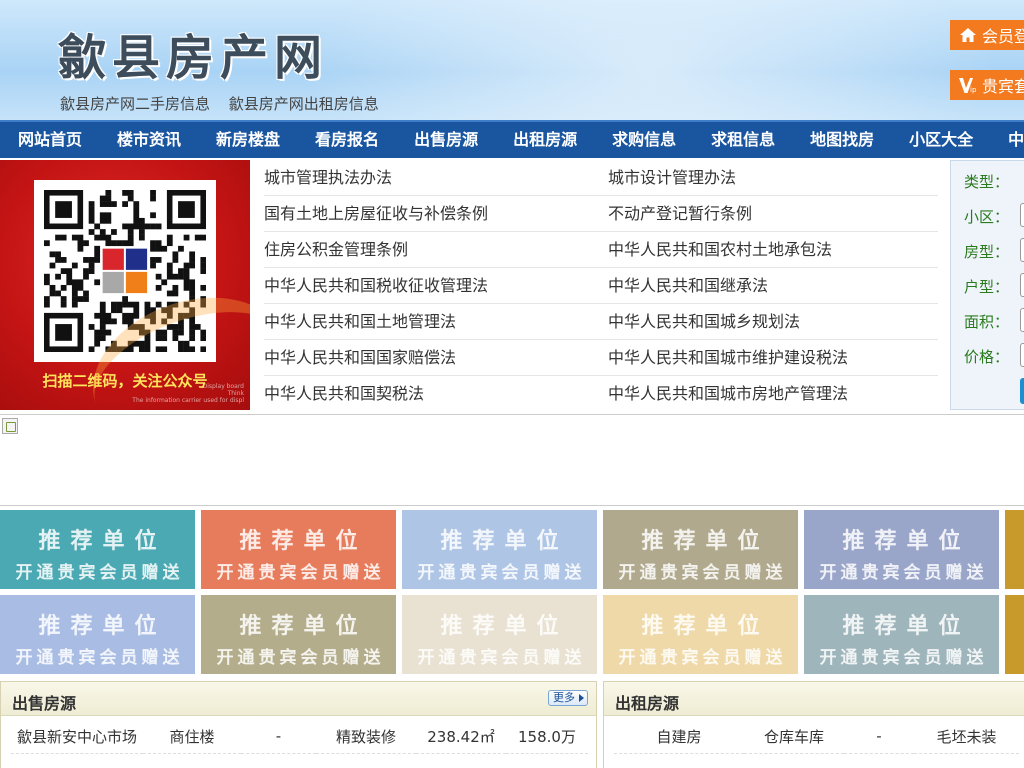 The image size is (1024, 768). Describe the element at coordinates (1003, 86) in the screenshot. I see `vip-package-label: 贵宾套` at that location.